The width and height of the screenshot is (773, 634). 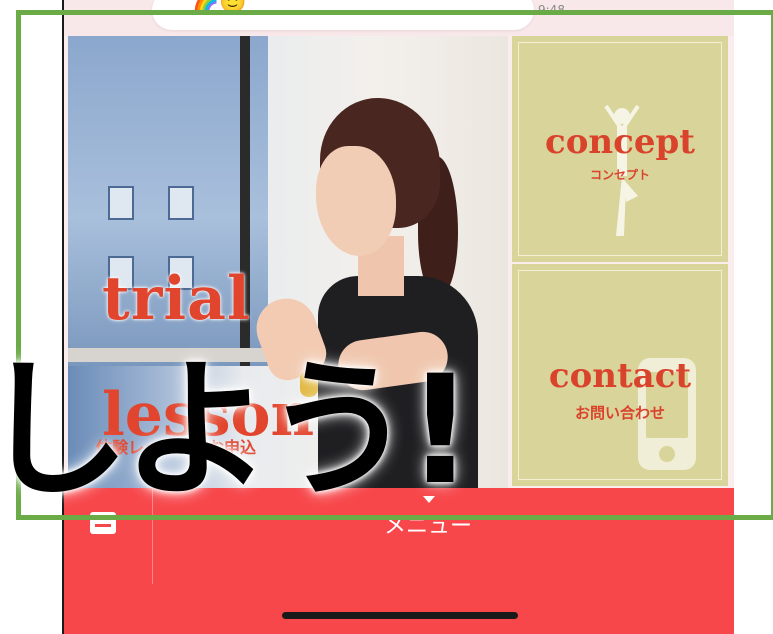 I want to click on concept-tile: concept コンセプト, so click(x=620, y=149).